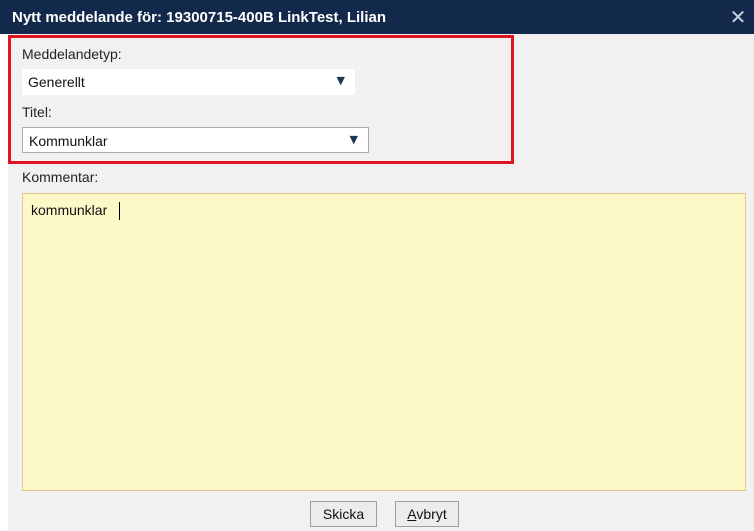 The width and height of the screenshot is (754, 531). What do you see at coordinates (68, 141) in the screenshot?
I see `title-value: Kommunklar` at bounding box center [68, 141].